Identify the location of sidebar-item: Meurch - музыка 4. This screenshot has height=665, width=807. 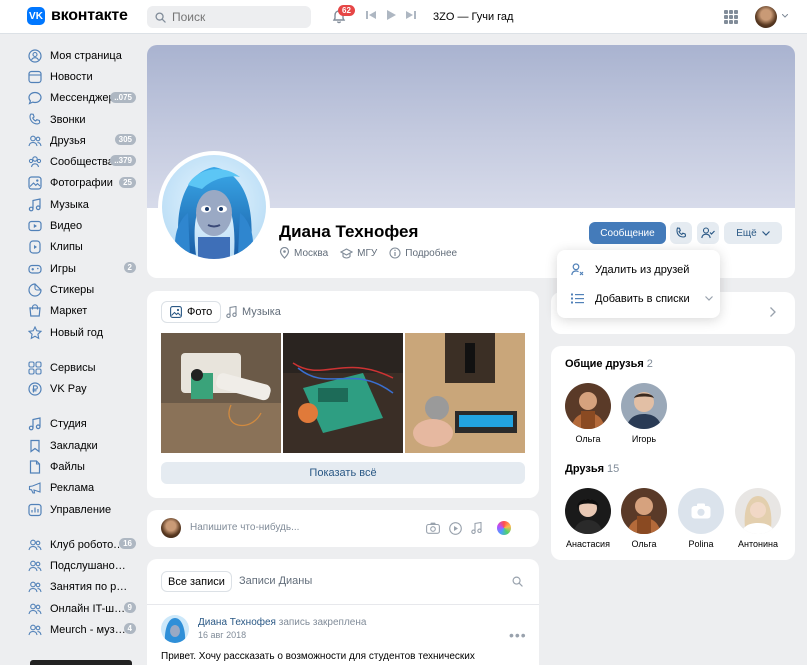
(84, 629).